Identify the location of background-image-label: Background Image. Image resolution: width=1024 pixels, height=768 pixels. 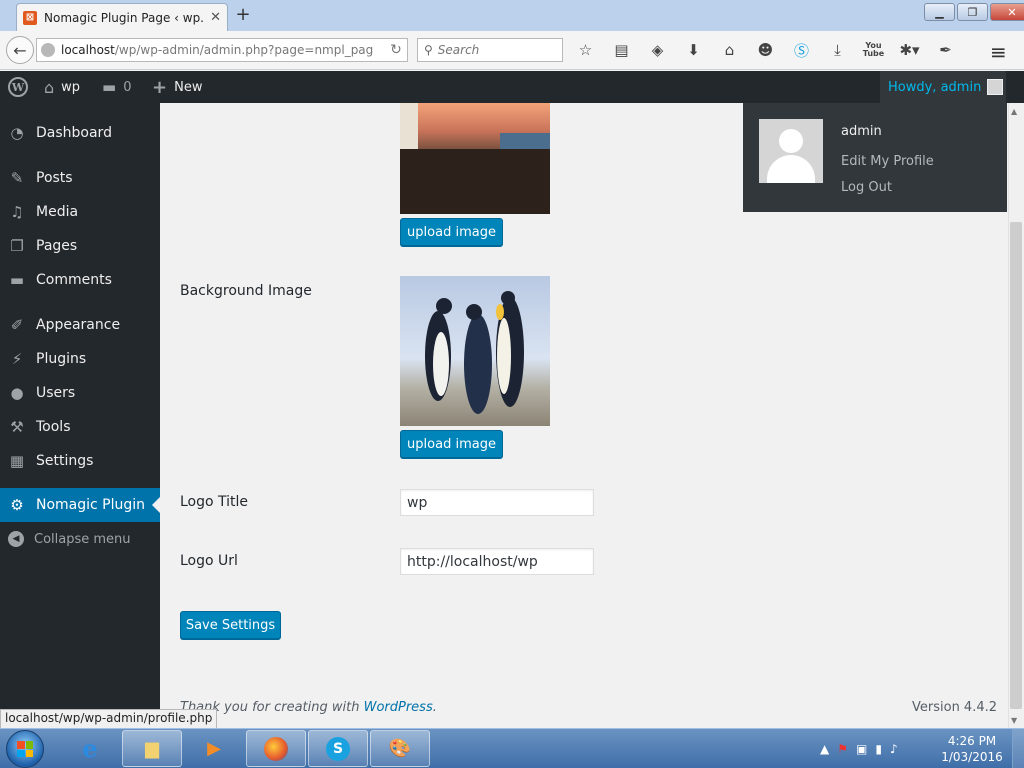
(246, 291).